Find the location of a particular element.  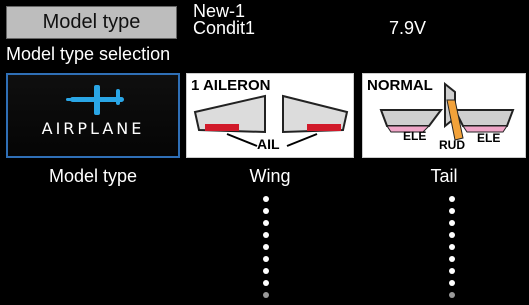

tail-options-scroll-indicator is located at coordinates (452, 250).